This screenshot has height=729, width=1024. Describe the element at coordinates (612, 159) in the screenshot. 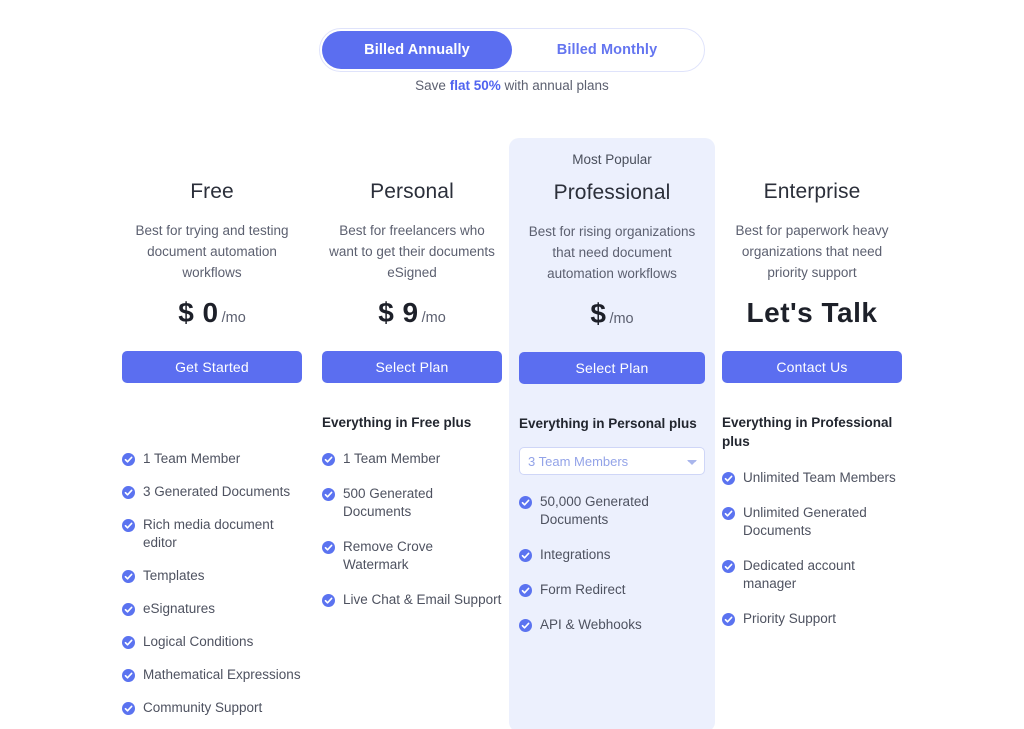

I see `most-popular-badge: Most Popular` at that location.